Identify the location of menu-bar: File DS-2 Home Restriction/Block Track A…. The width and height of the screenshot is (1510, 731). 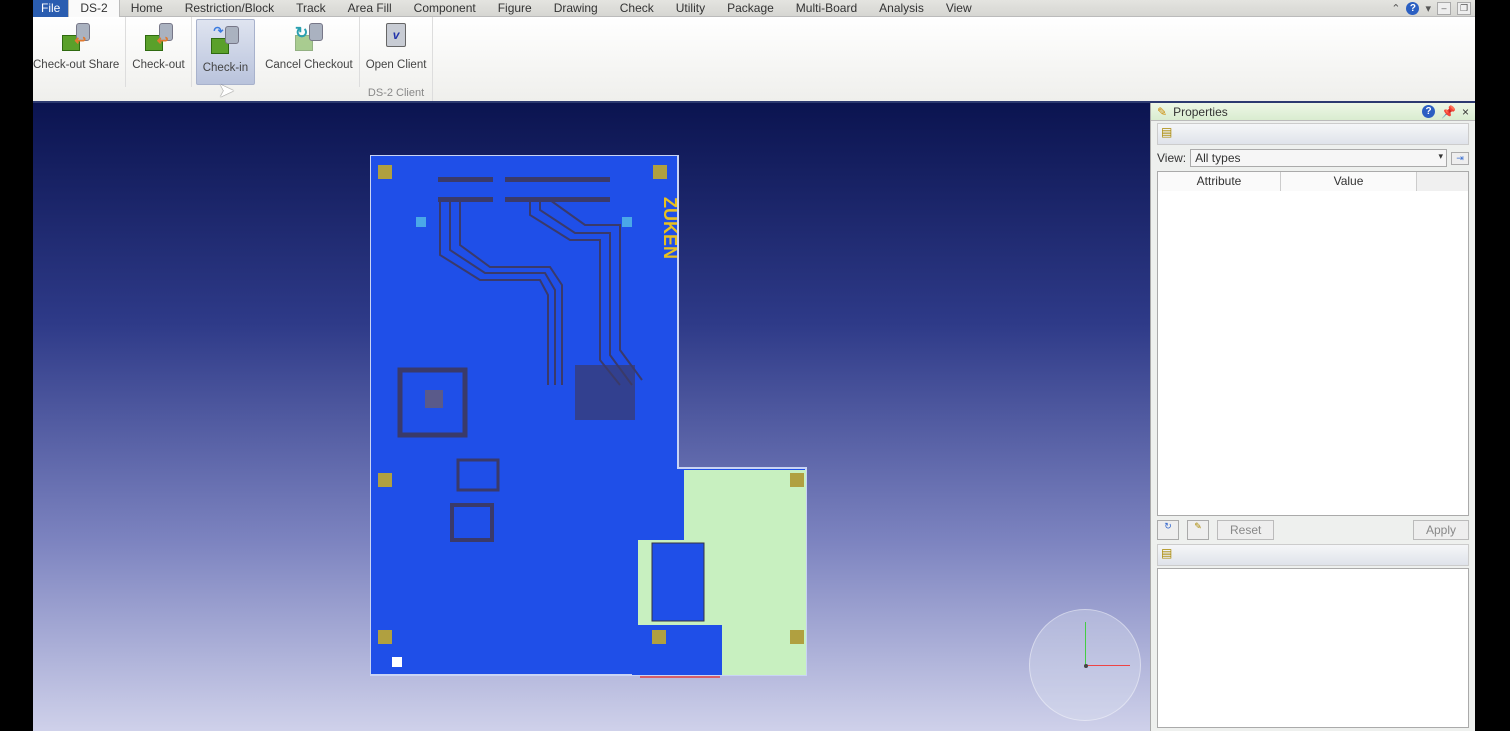
(754, 8).